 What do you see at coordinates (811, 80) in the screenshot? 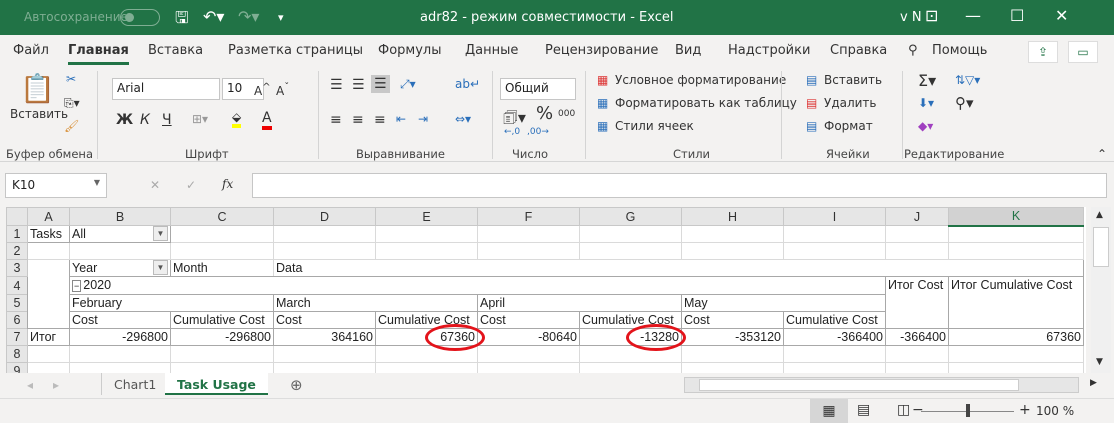
I see `insert-cells-icon: ▤` at bounding box center [811, 80].